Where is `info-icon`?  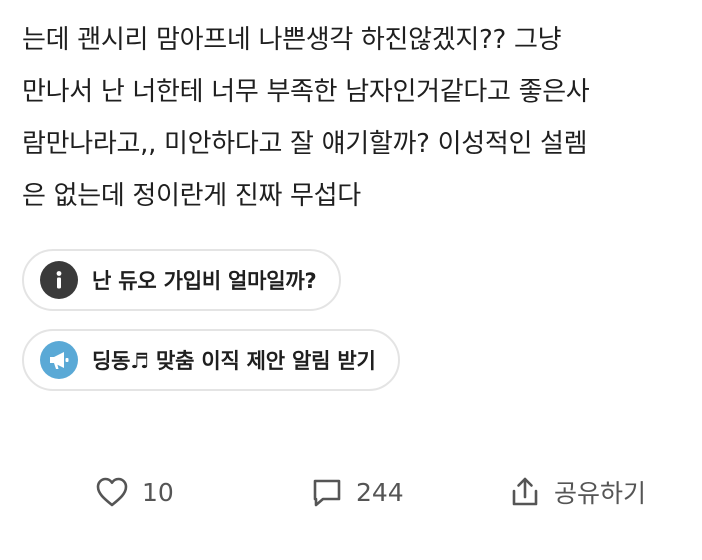 info-icon is located at coordinates (59, 280).